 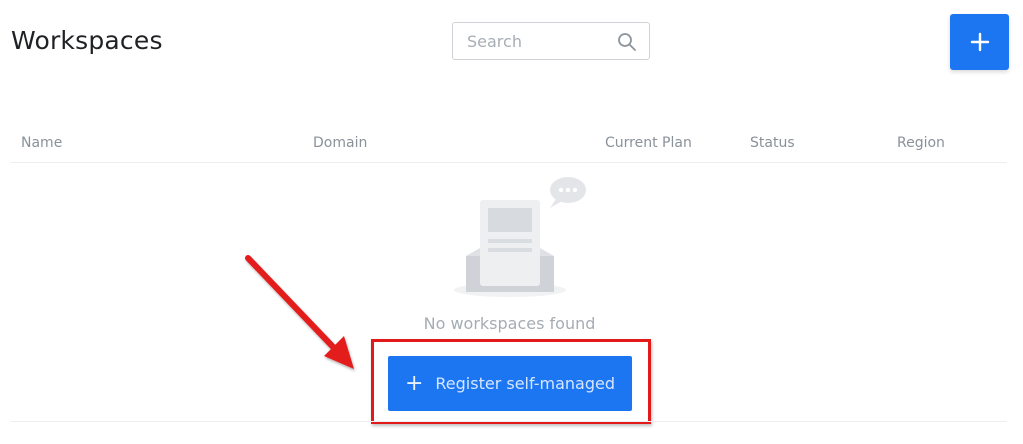 I want to click on add-workspace-button, so click(x=979, y=42).